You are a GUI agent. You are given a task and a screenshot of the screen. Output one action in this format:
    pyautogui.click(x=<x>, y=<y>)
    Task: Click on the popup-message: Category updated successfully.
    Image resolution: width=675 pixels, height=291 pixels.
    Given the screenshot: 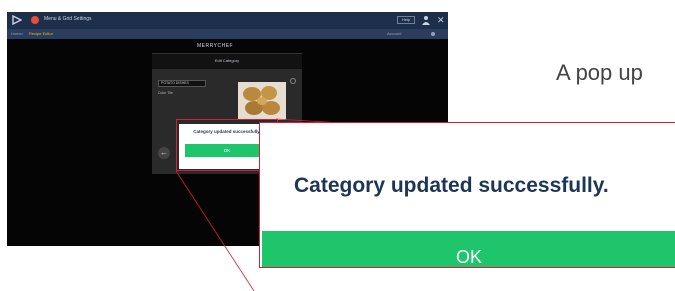 What is the action you would take?
    pyautogui.click(x=451, y=185)
    